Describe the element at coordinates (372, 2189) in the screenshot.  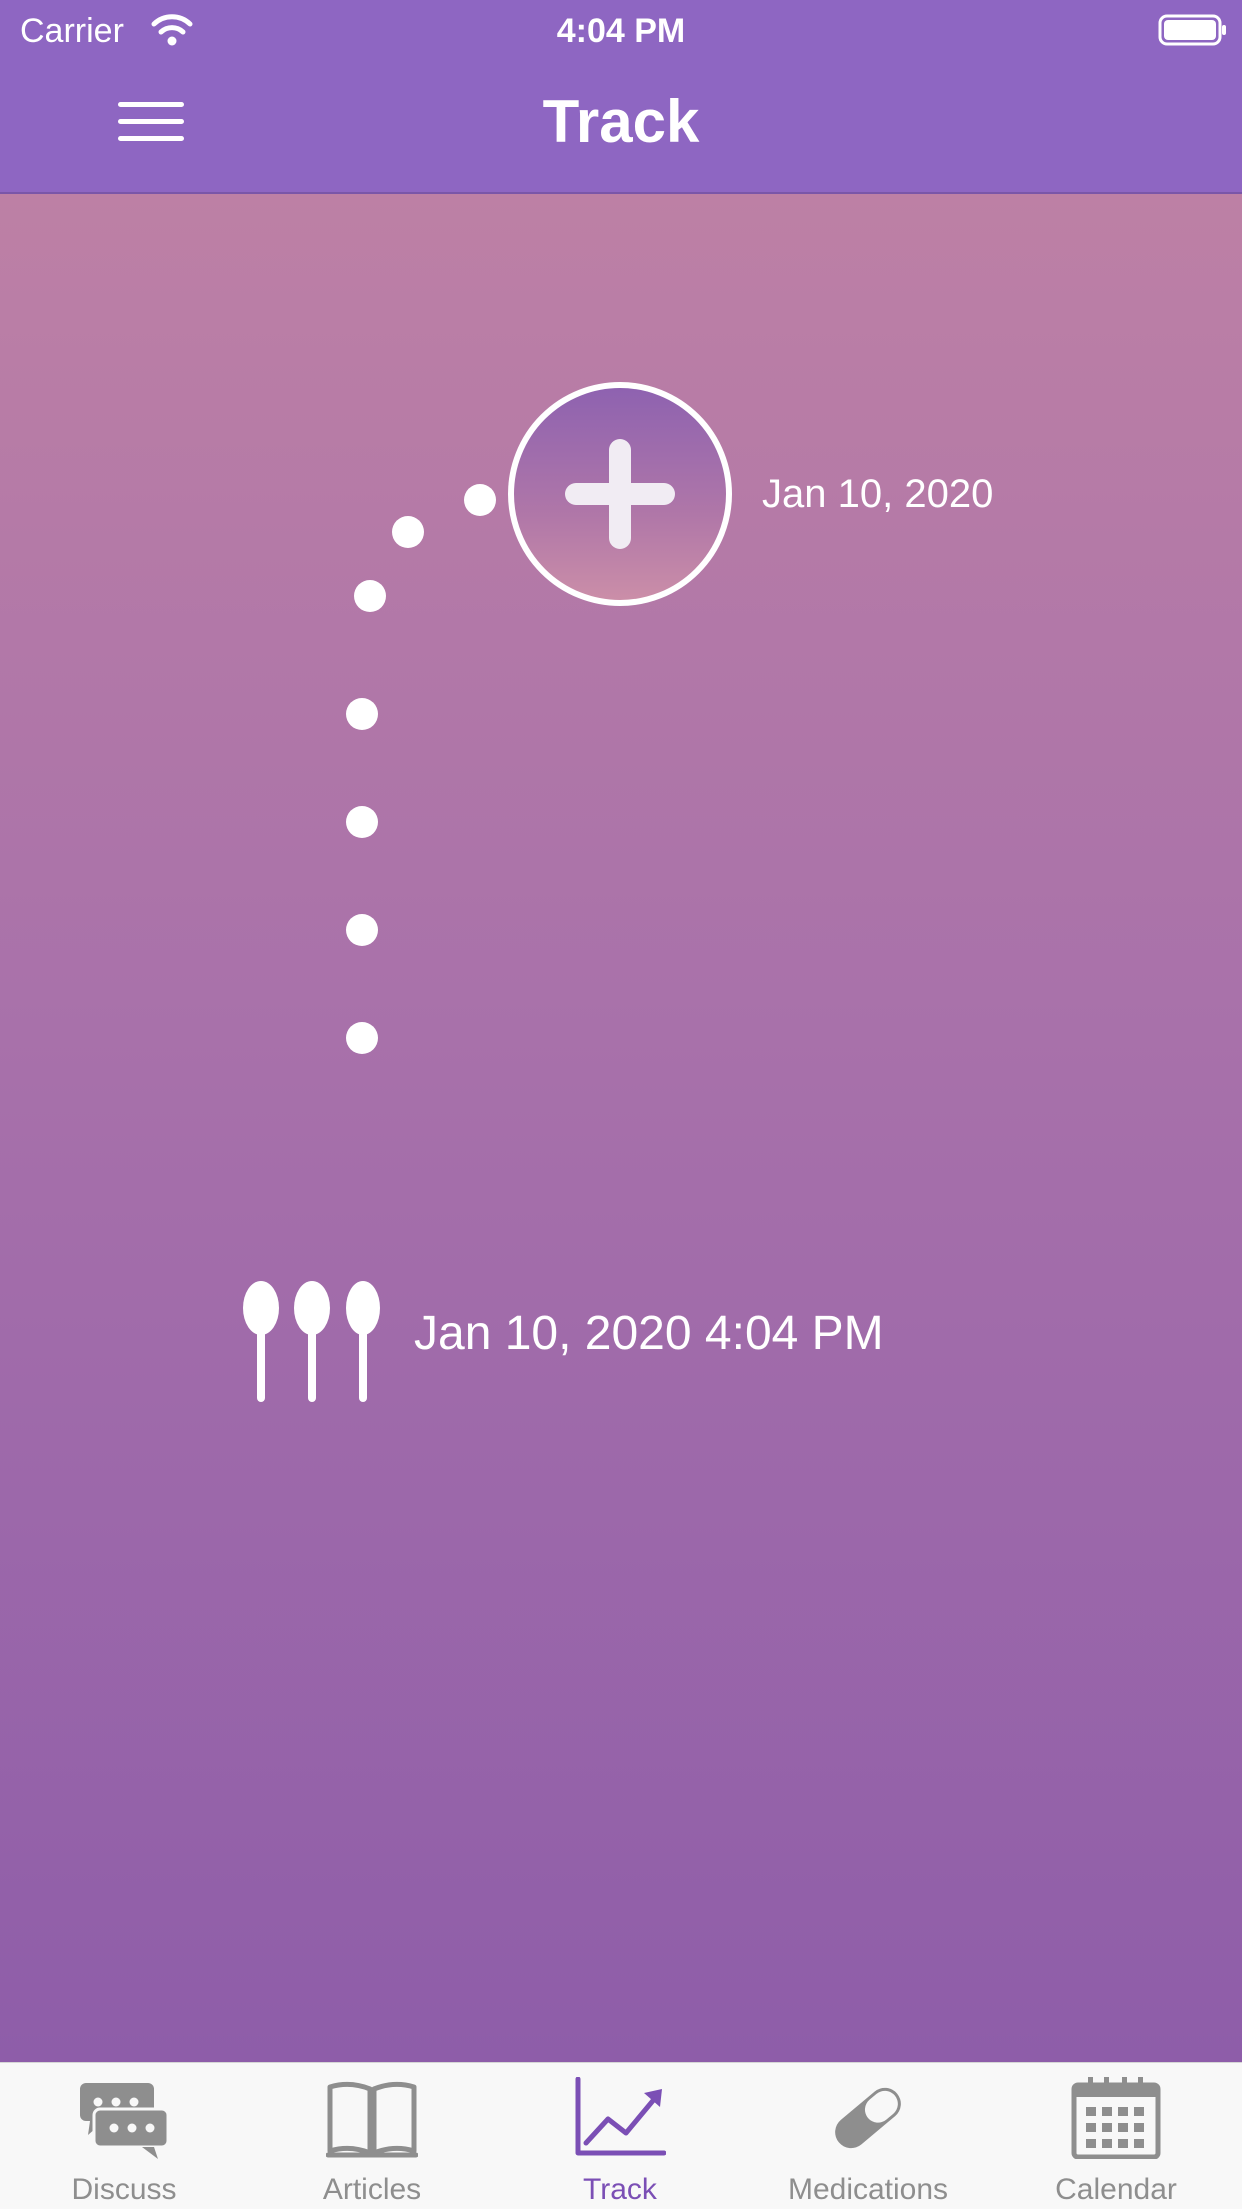
I see `tab-label: Articles` at that location.